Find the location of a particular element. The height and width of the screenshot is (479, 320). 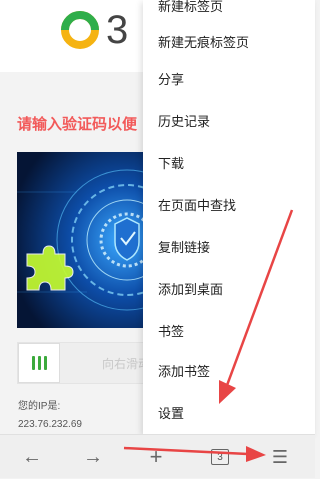

menu-item-settings: 设置 is located at coordinates (229, 412).